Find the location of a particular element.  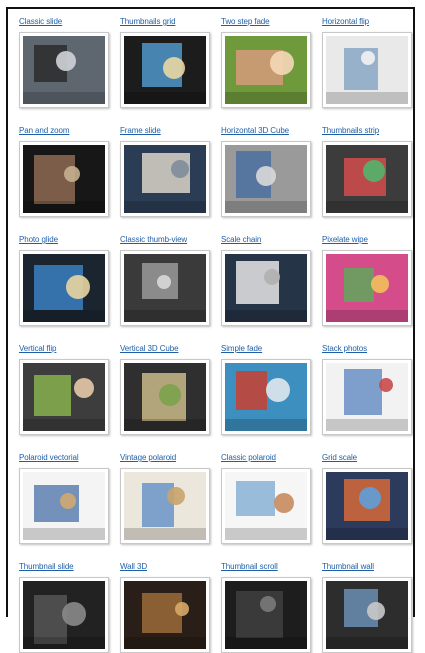

effect-link: Horizontal flip is located at coordinates (368, 22).